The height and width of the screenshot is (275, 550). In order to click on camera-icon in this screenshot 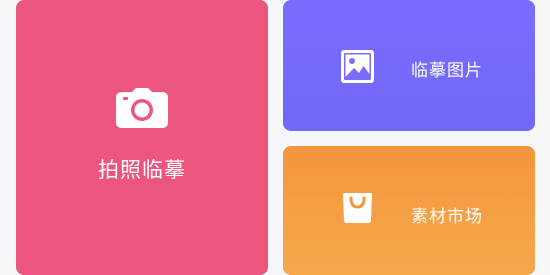, I will do `click(142, 108)`.